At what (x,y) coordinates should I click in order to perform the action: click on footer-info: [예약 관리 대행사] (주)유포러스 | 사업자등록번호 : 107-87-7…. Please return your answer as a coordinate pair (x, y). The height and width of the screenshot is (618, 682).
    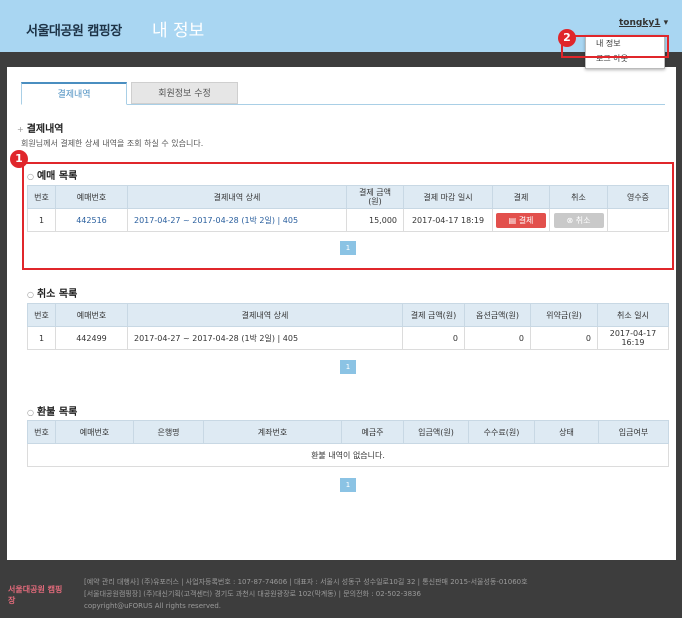
    Looking at the image, I should click on (306, 594).